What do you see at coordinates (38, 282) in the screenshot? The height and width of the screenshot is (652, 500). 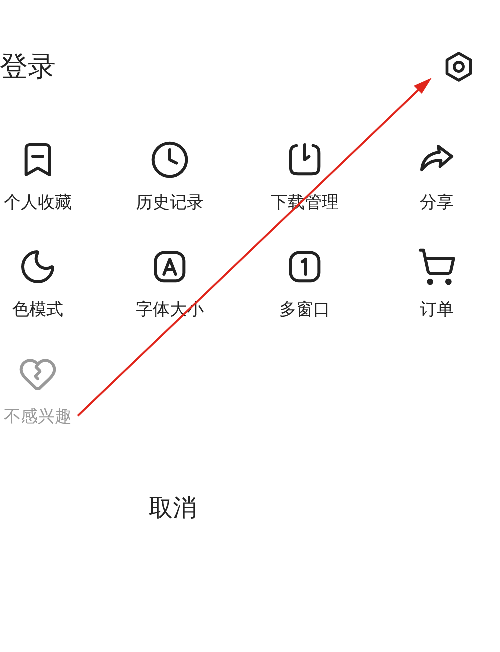 I see `menu-item: 色模式` at bounding box center [38, 282].